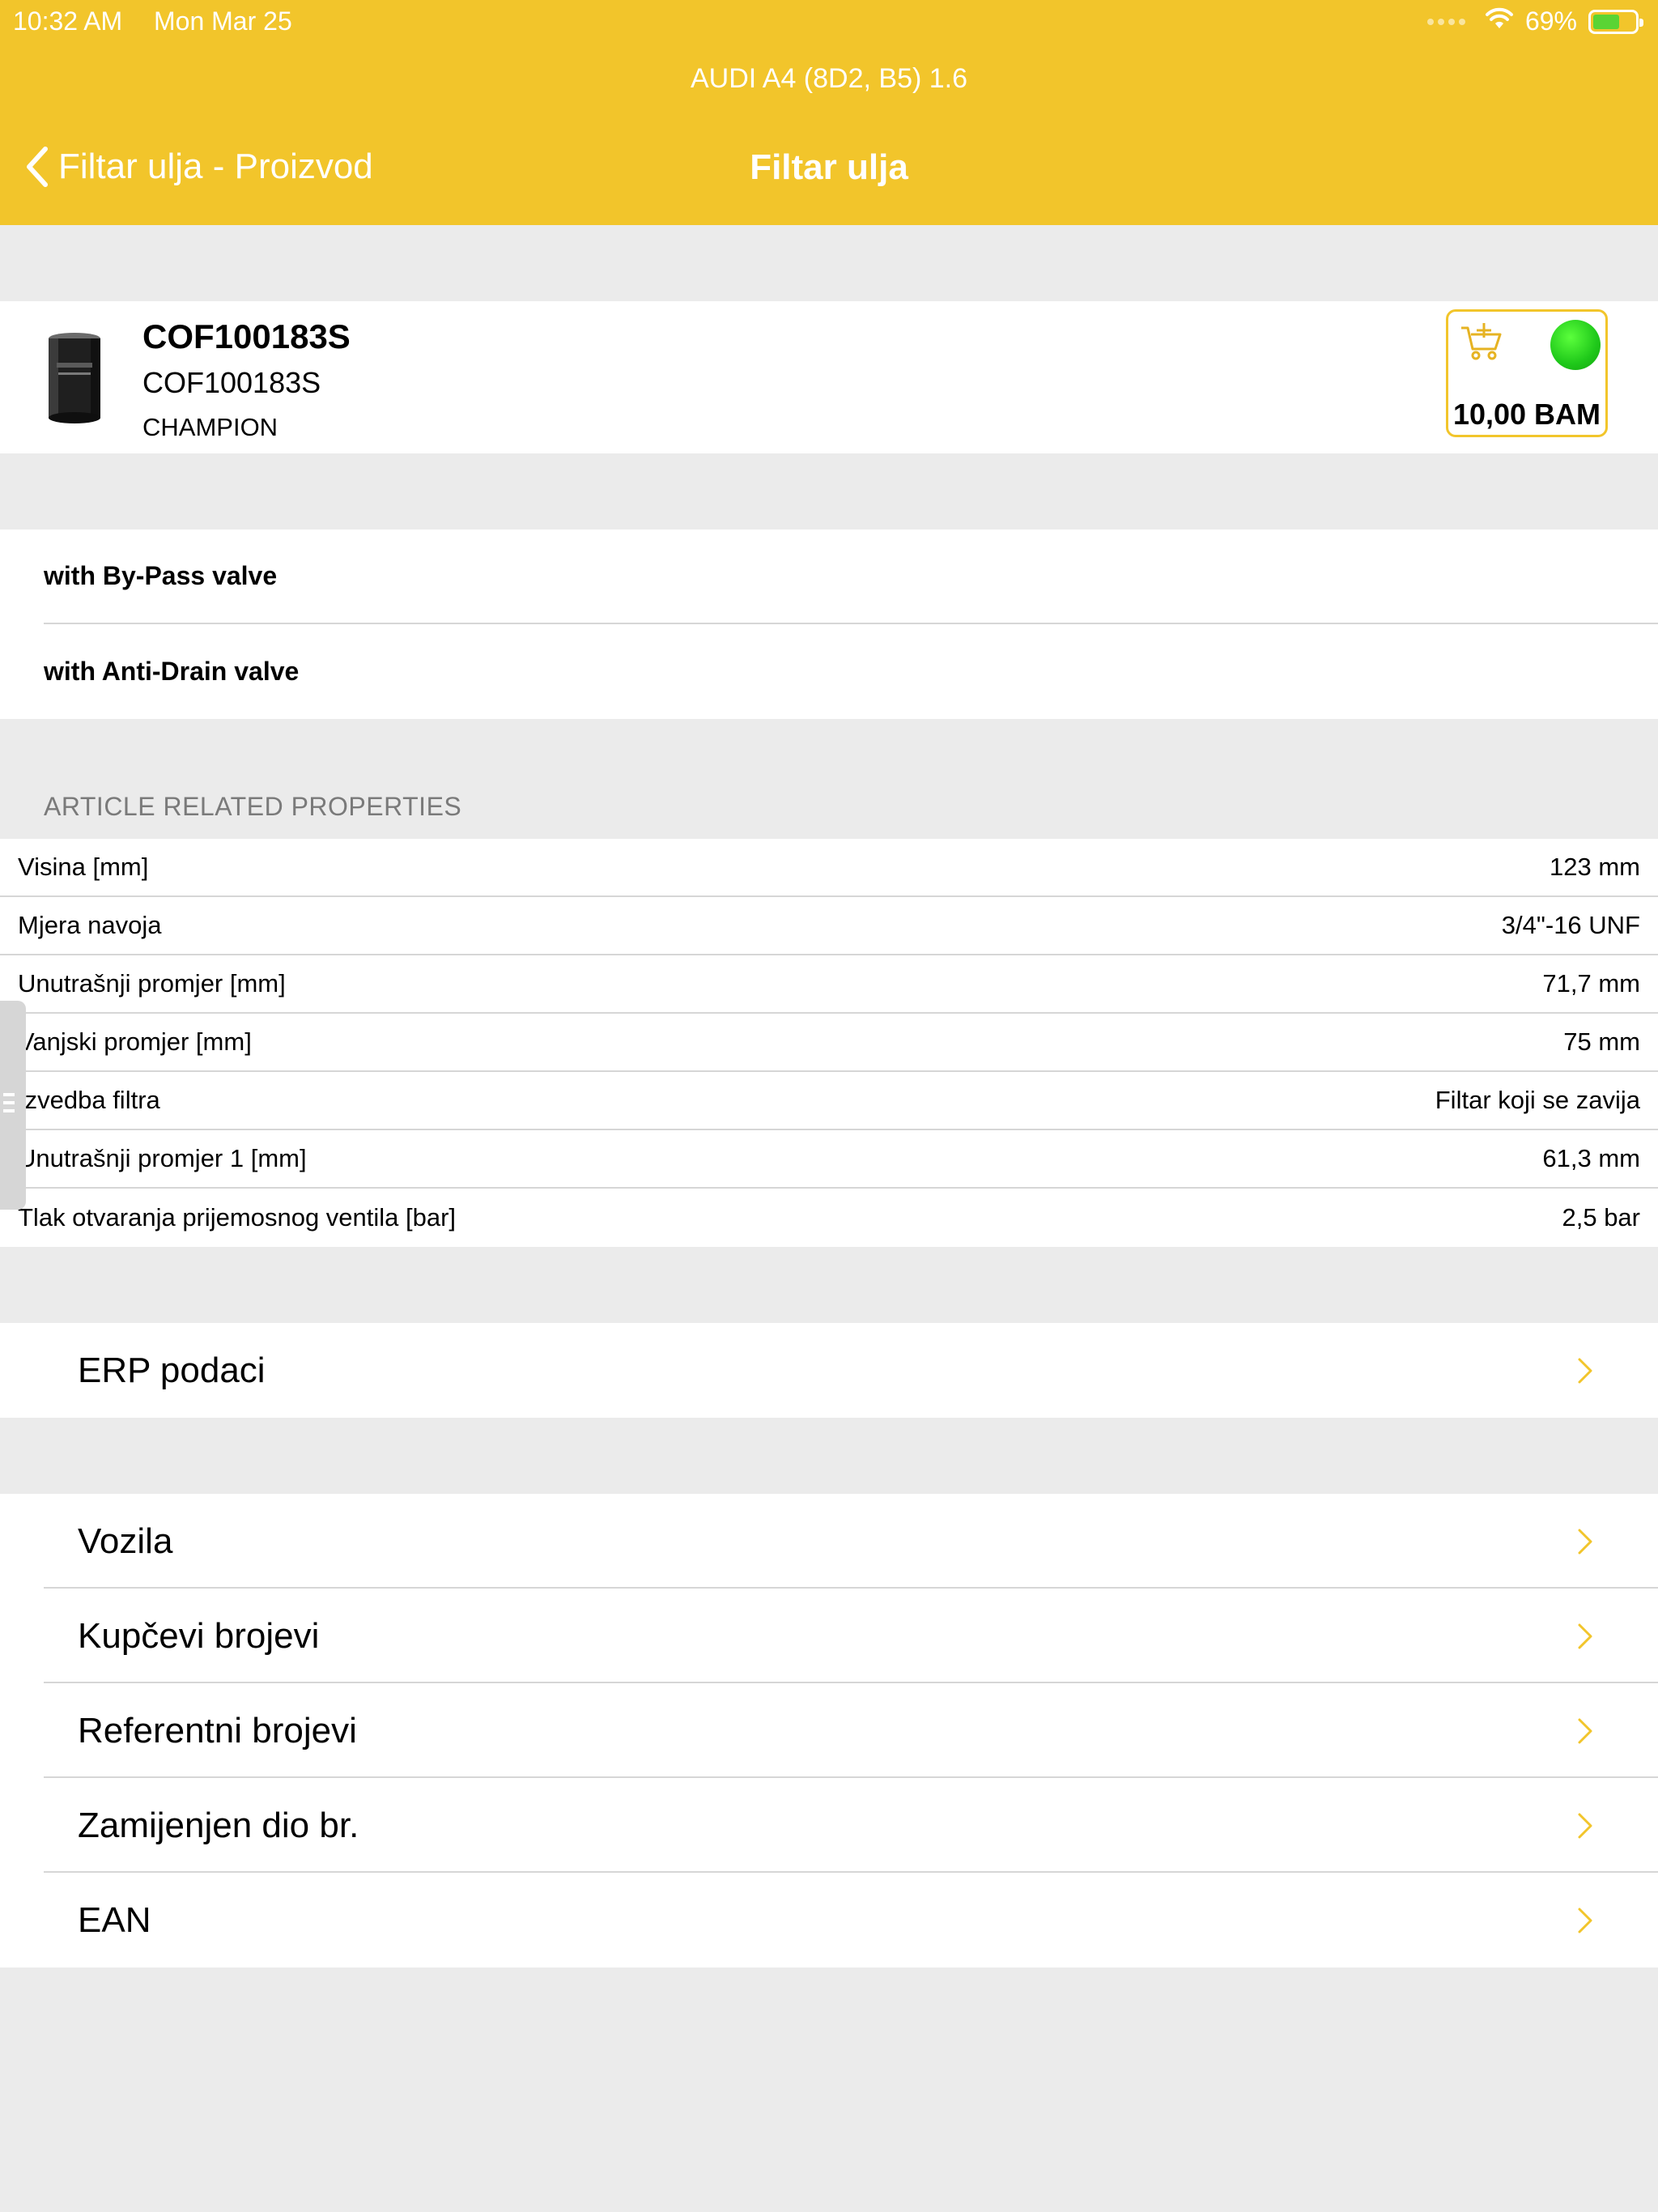  Describe the element at coordinates (37, 167) in the screenshot. I see `chevron-left-icon` at that location.